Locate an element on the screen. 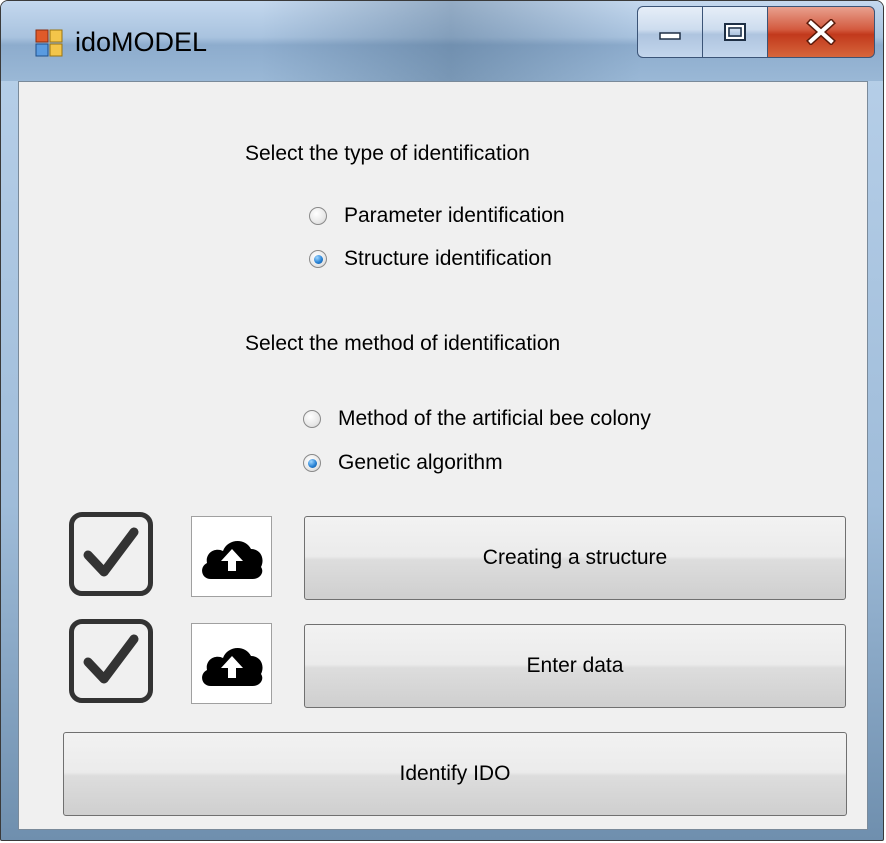 This screenshot has height=843, width=886. app-icon is located at coordinates (49, 43).